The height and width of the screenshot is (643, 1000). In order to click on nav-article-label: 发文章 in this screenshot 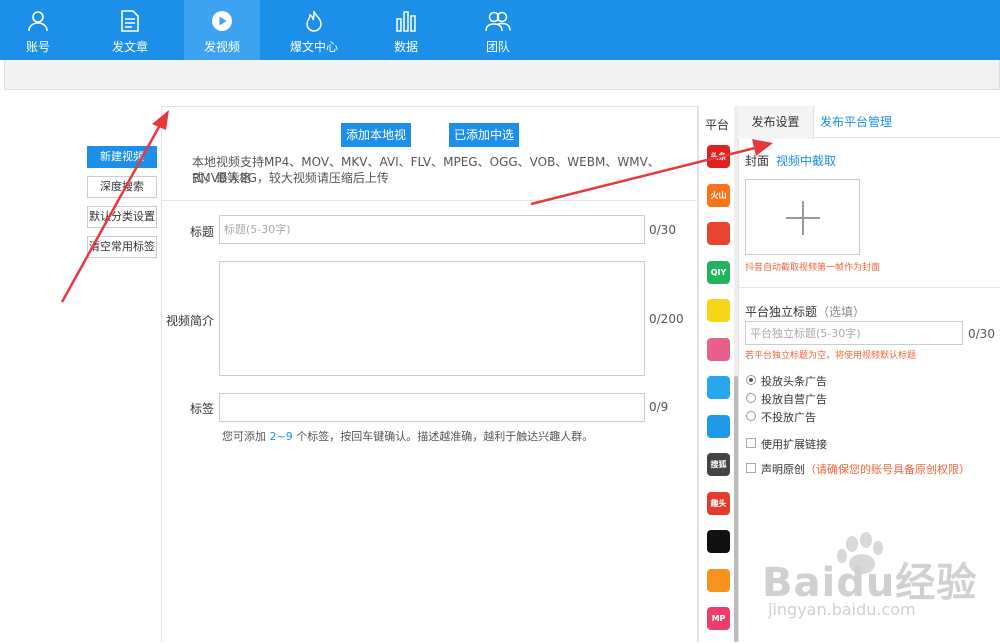, I will do `click(129, 47)`.